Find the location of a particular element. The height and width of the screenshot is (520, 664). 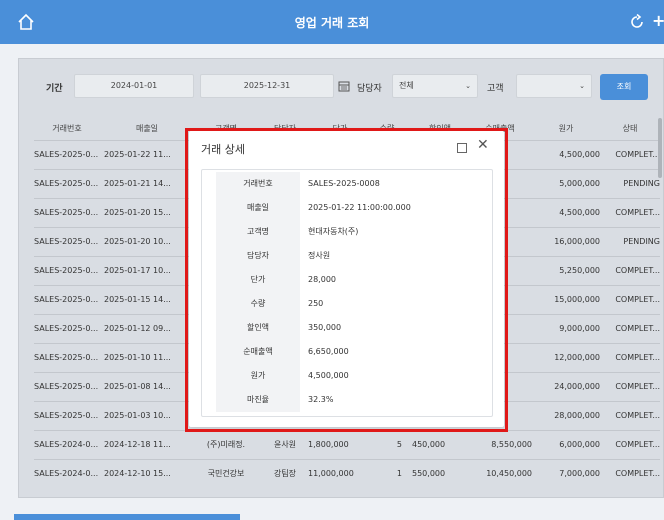

detail-row: 마진율 32.3% is located at coordinates (347, 400).